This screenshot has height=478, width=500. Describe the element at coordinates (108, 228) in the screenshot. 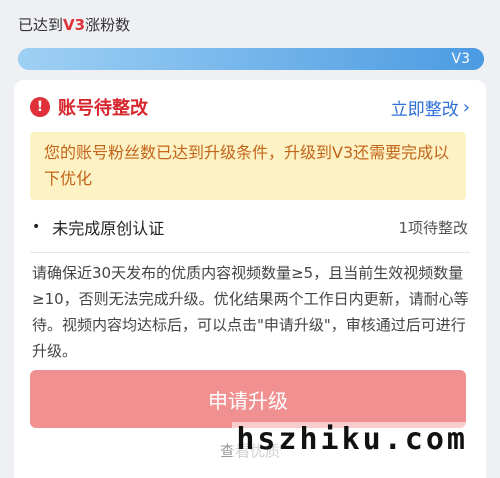

I see `task-label: 未完成原创认证` at that location.